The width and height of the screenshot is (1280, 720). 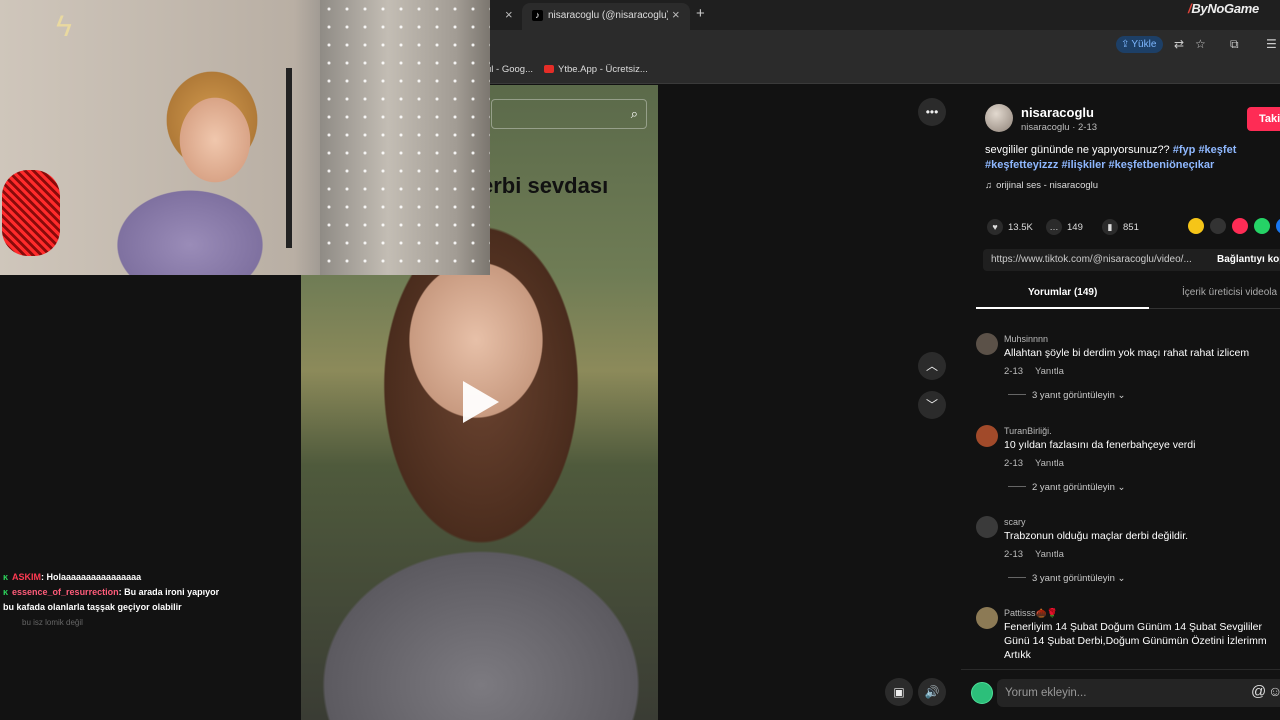 What do you see at coordinates (1217, 150) in the screenshot?
I see `hashtag-link: #keşfet` at bounding box center [1217, 150].